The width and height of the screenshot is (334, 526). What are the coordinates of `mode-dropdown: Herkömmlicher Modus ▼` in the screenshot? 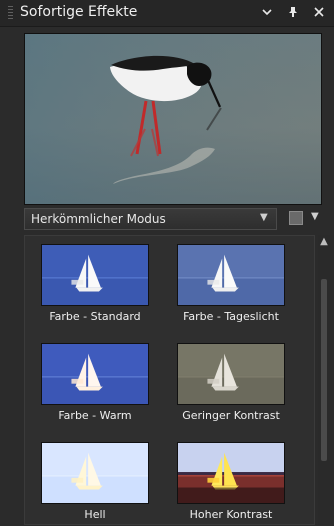 It's located at (150, 219).